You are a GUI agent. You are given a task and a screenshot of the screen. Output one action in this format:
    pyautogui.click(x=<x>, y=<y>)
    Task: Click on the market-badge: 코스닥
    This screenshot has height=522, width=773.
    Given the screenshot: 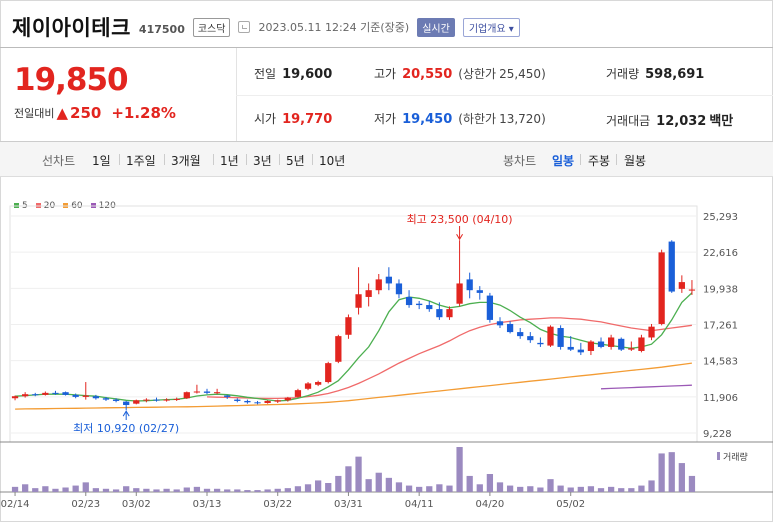 What is the action you would take?
    pyautogui.click(x=211, y=27)
    